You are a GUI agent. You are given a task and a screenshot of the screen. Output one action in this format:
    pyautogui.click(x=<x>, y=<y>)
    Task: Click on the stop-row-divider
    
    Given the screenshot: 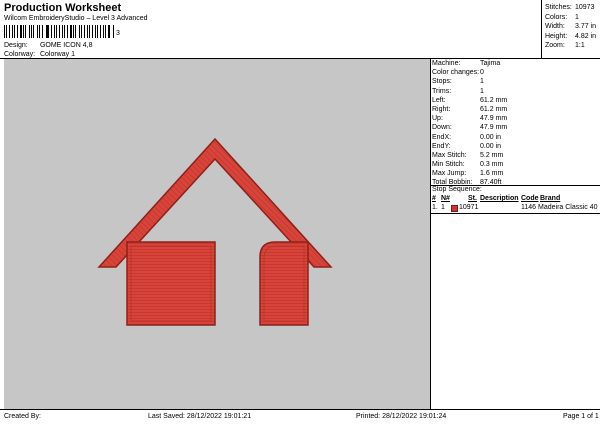 What is the action you would take?
    pyautogui.click(x=515, y=213)
    